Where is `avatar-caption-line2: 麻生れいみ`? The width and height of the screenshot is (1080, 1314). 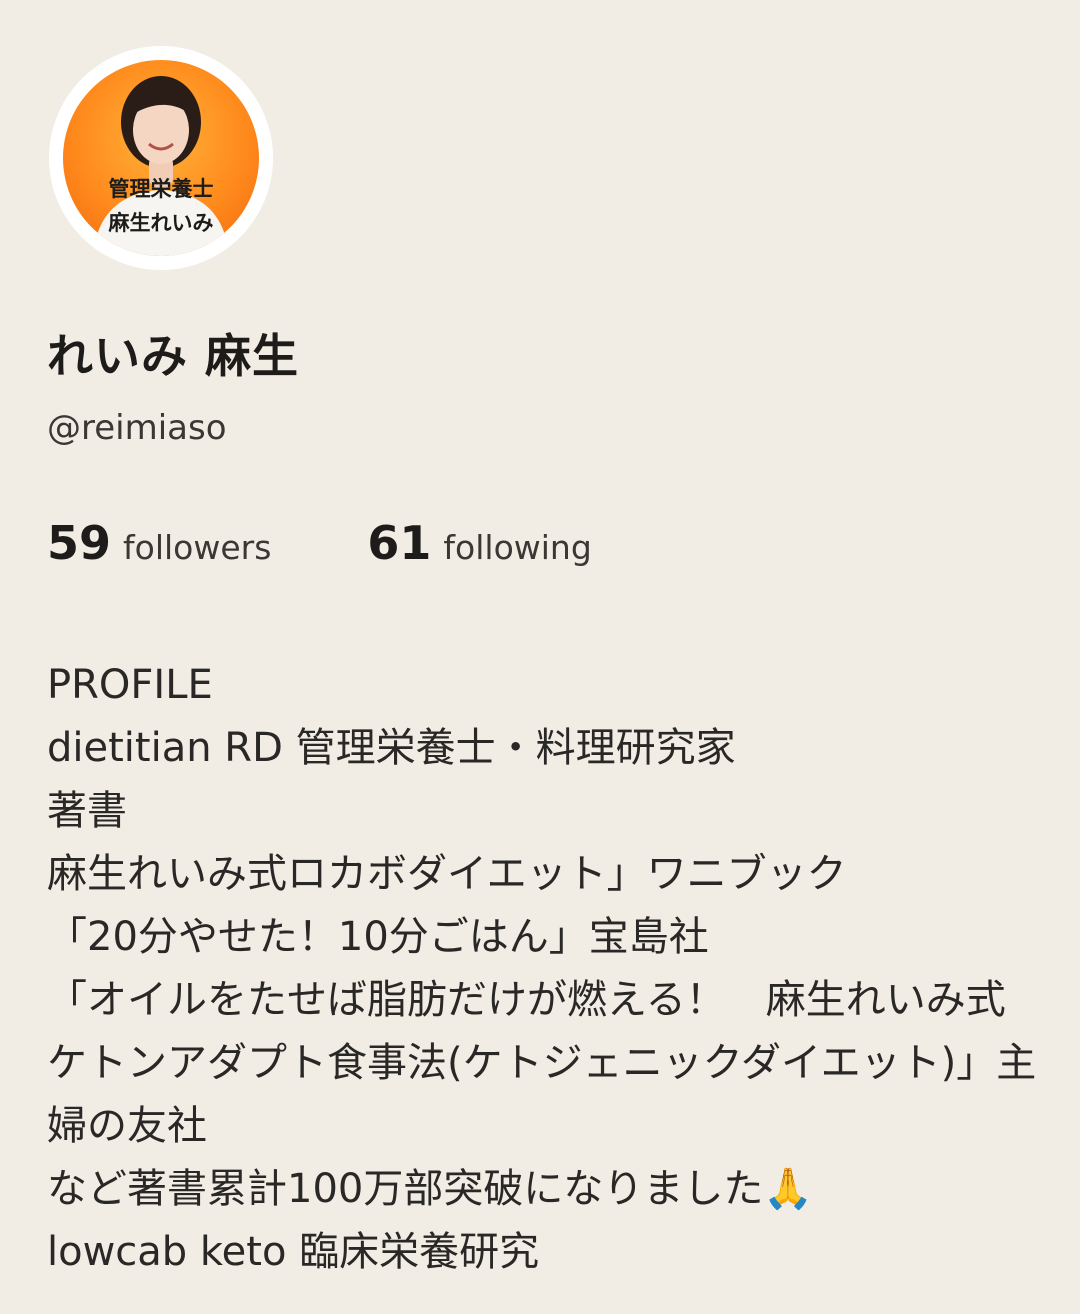
avatar-caption-line2: 麻生れいみ is located at coordinates (161, 223).